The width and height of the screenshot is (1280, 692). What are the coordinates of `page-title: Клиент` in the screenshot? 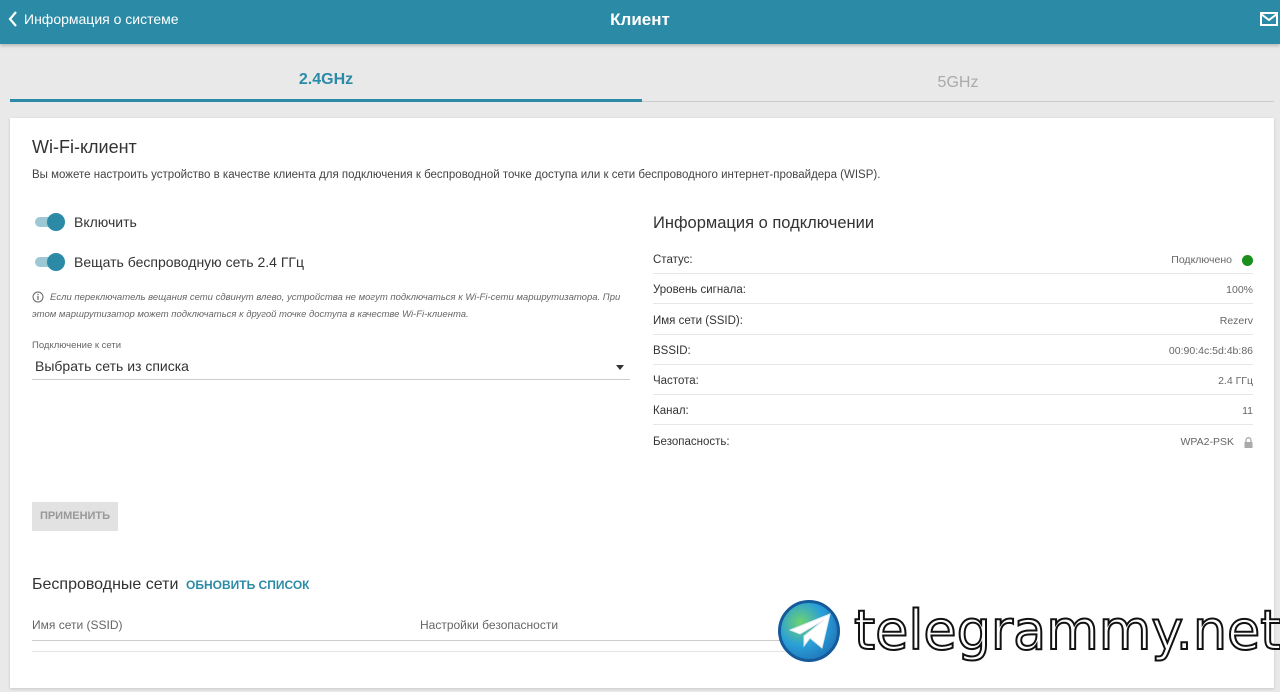 It's located at (640, 19).